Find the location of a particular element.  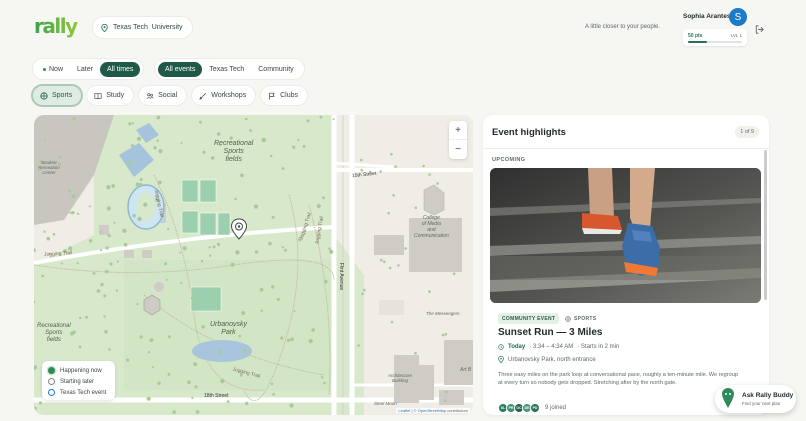

event-marker is located at coordinates (239, 229).